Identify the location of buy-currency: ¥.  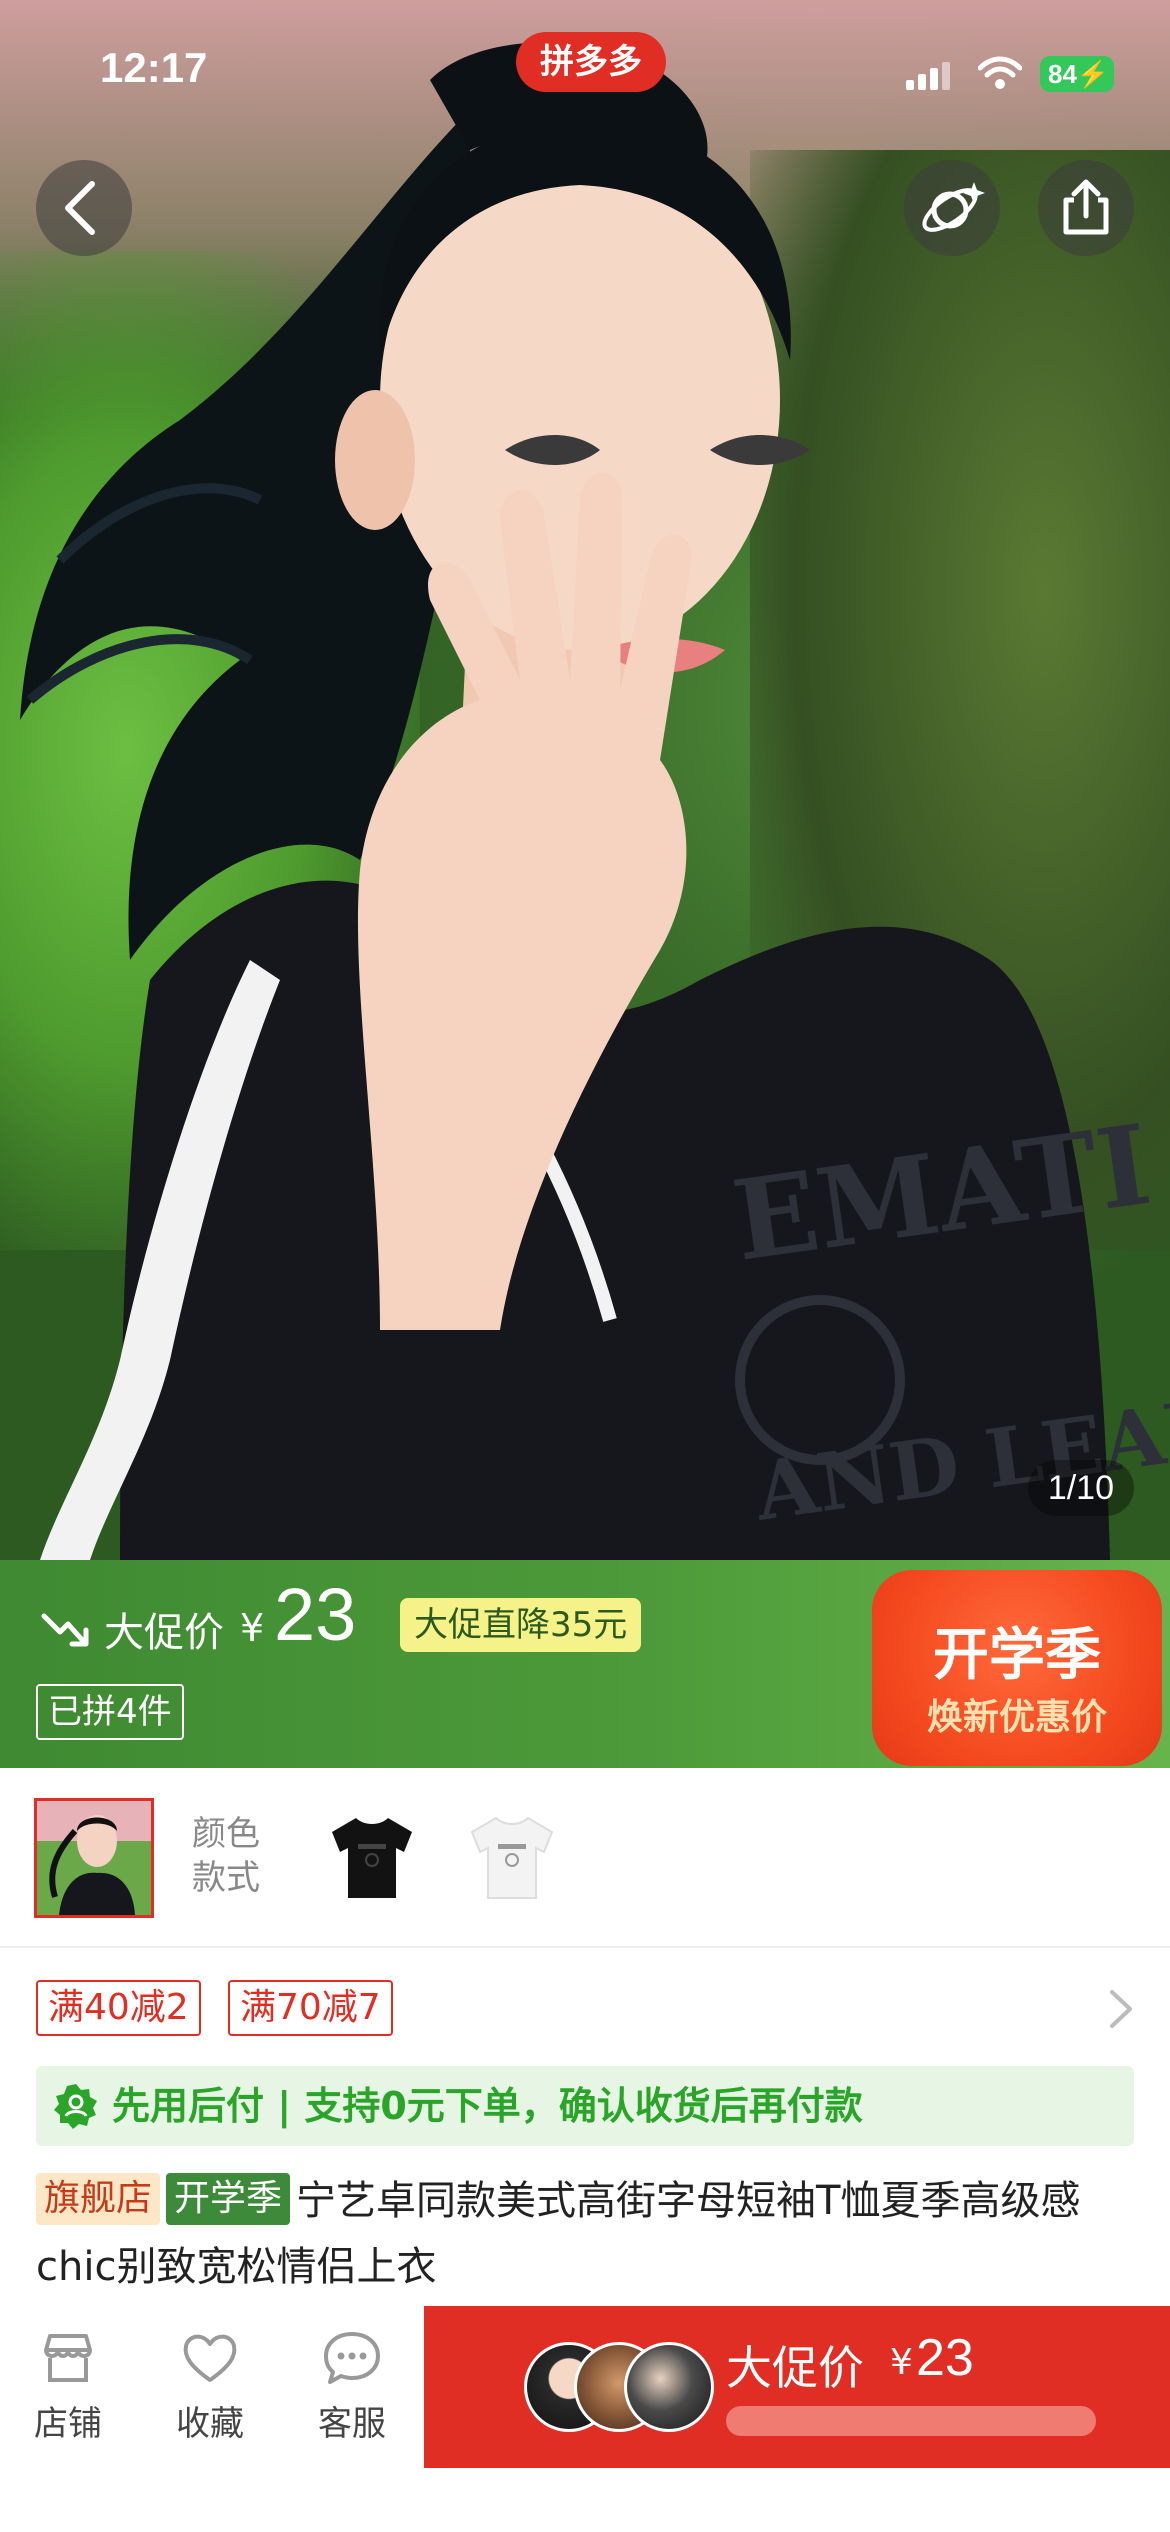
(901, 2362).